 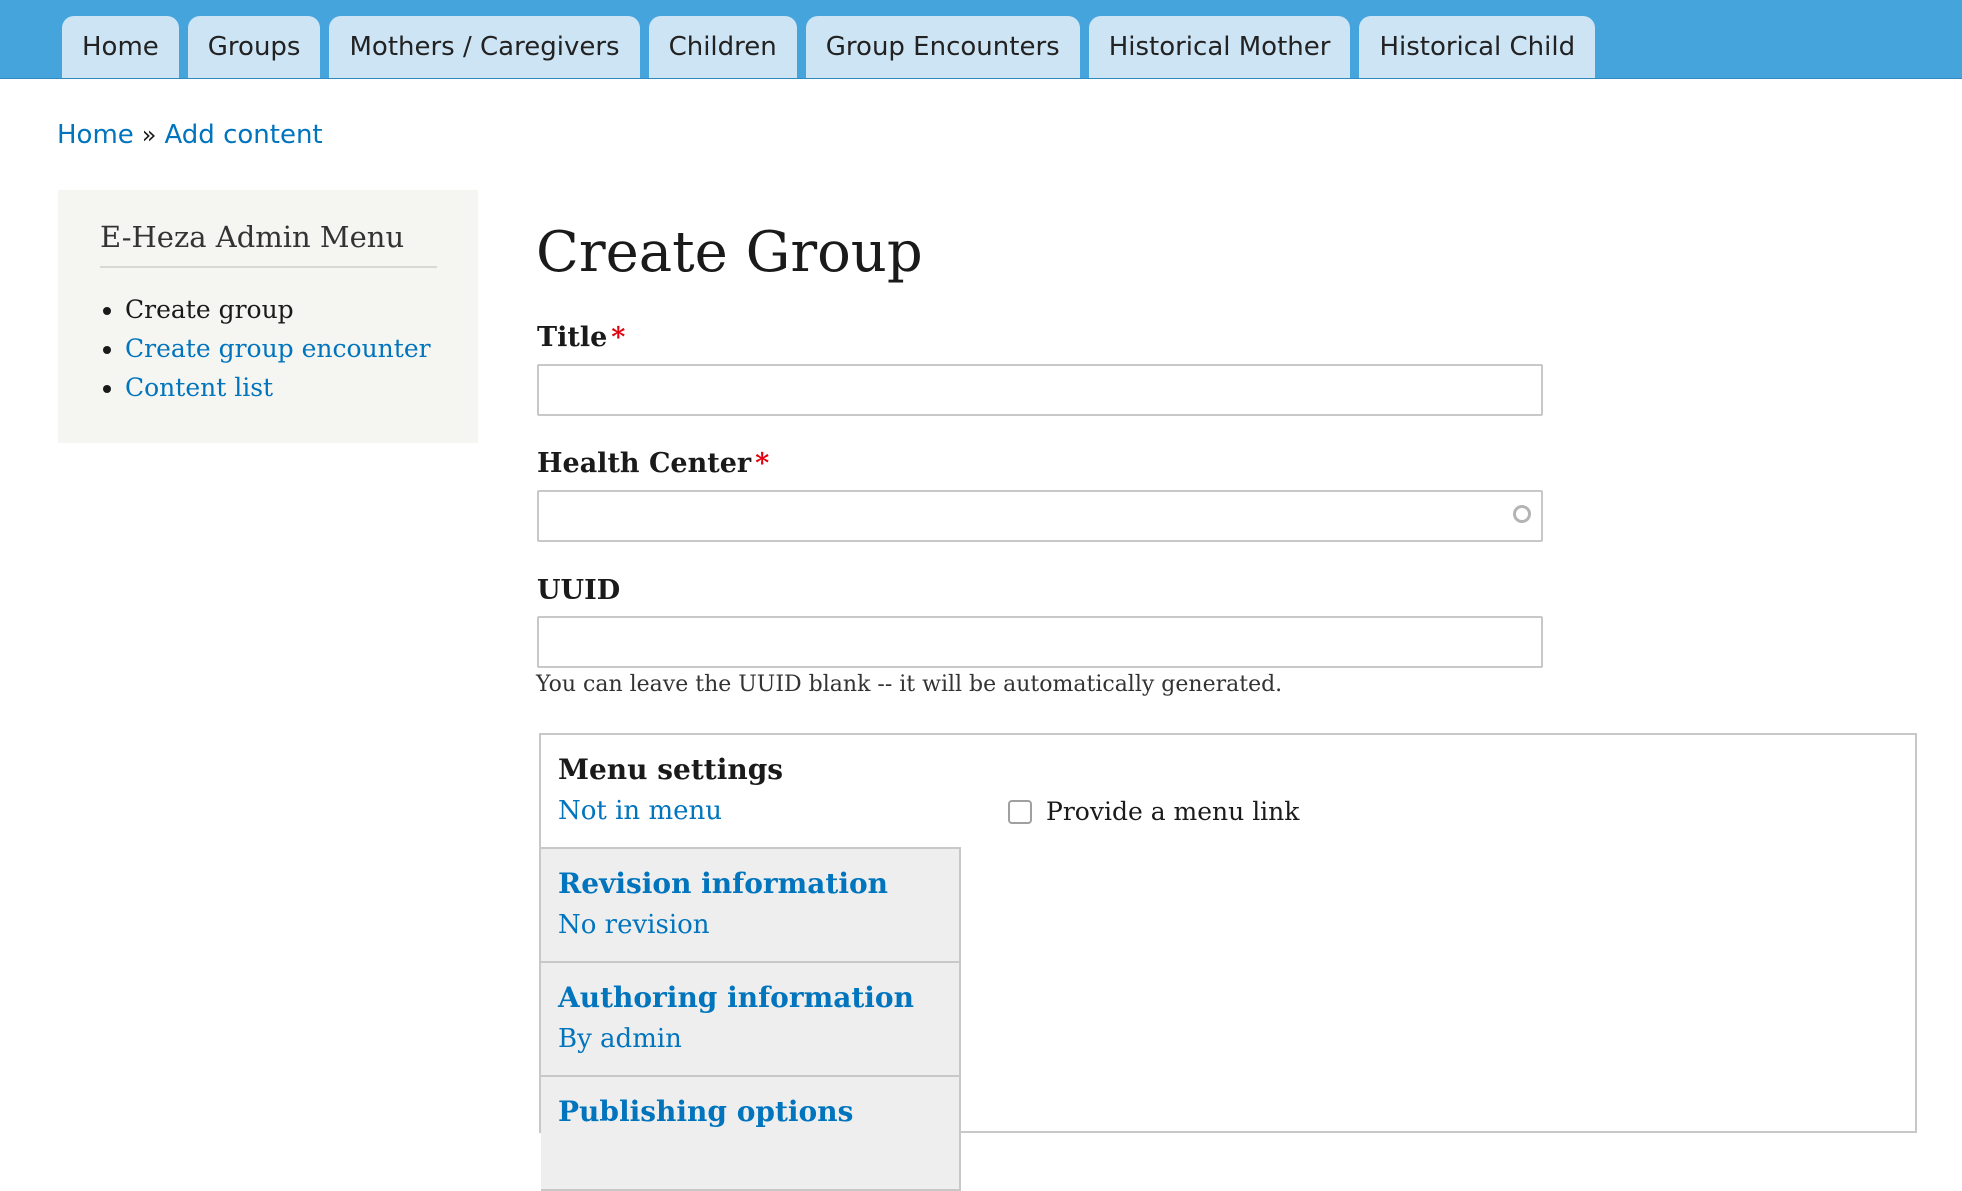 What do you see at coordinates (209, 309) in the screenshot?
I see `admin-menu-item-label: Create group` at bounding box center [209, 309].